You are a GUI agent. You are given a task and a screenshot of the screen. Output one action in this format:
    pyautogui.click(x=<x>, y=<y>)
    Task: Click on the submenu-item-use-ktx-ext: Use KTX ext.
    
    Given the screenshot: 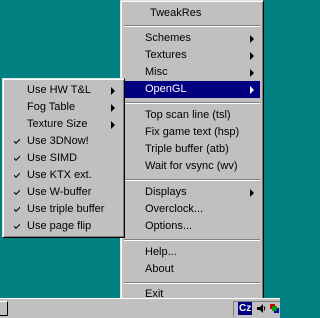 What is the action you would take?
    pyautogui.click(x=63, y=175)
    